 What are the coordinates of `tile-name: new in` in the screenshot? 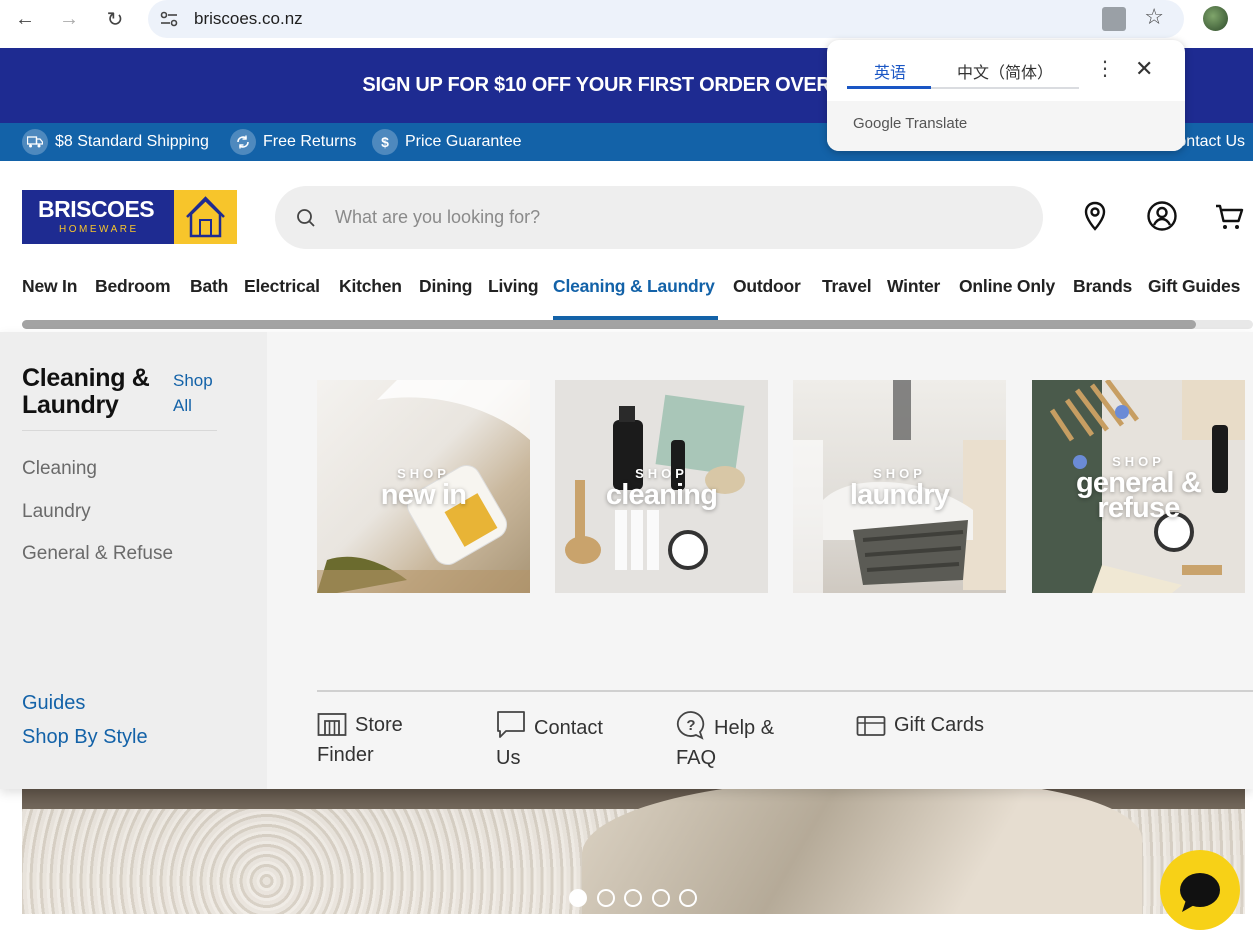 It's located at (423, 495).